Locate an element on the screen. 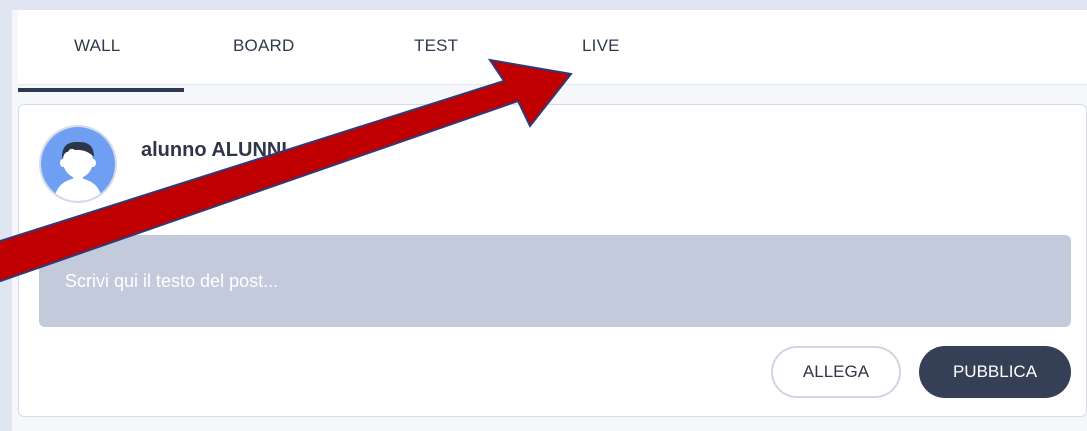 The width and height of the screenshot is (1087, 431). publish-button: PUBBLICA is located at coordinates (995, 372).